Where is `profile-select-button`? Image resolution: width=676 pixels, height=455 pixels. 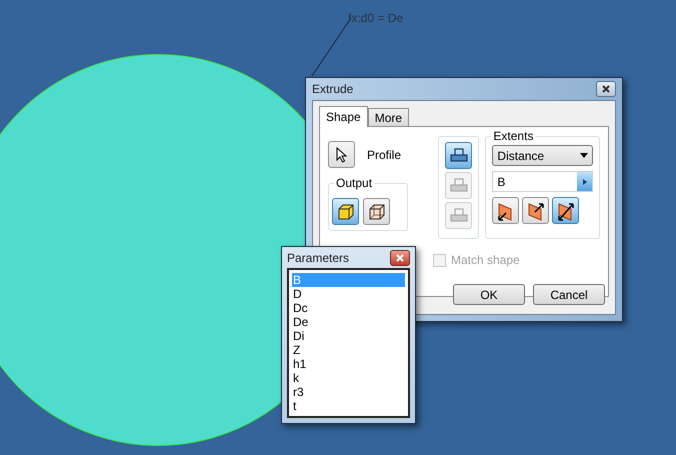
profile-select-button is located at coordinates (341, 154).